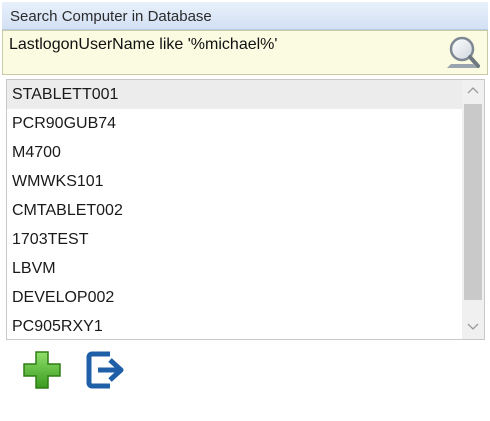 The width and height of the screenshot is (490, 421). I want to click on list-item: PCR90GUB74, so click(234, 123).